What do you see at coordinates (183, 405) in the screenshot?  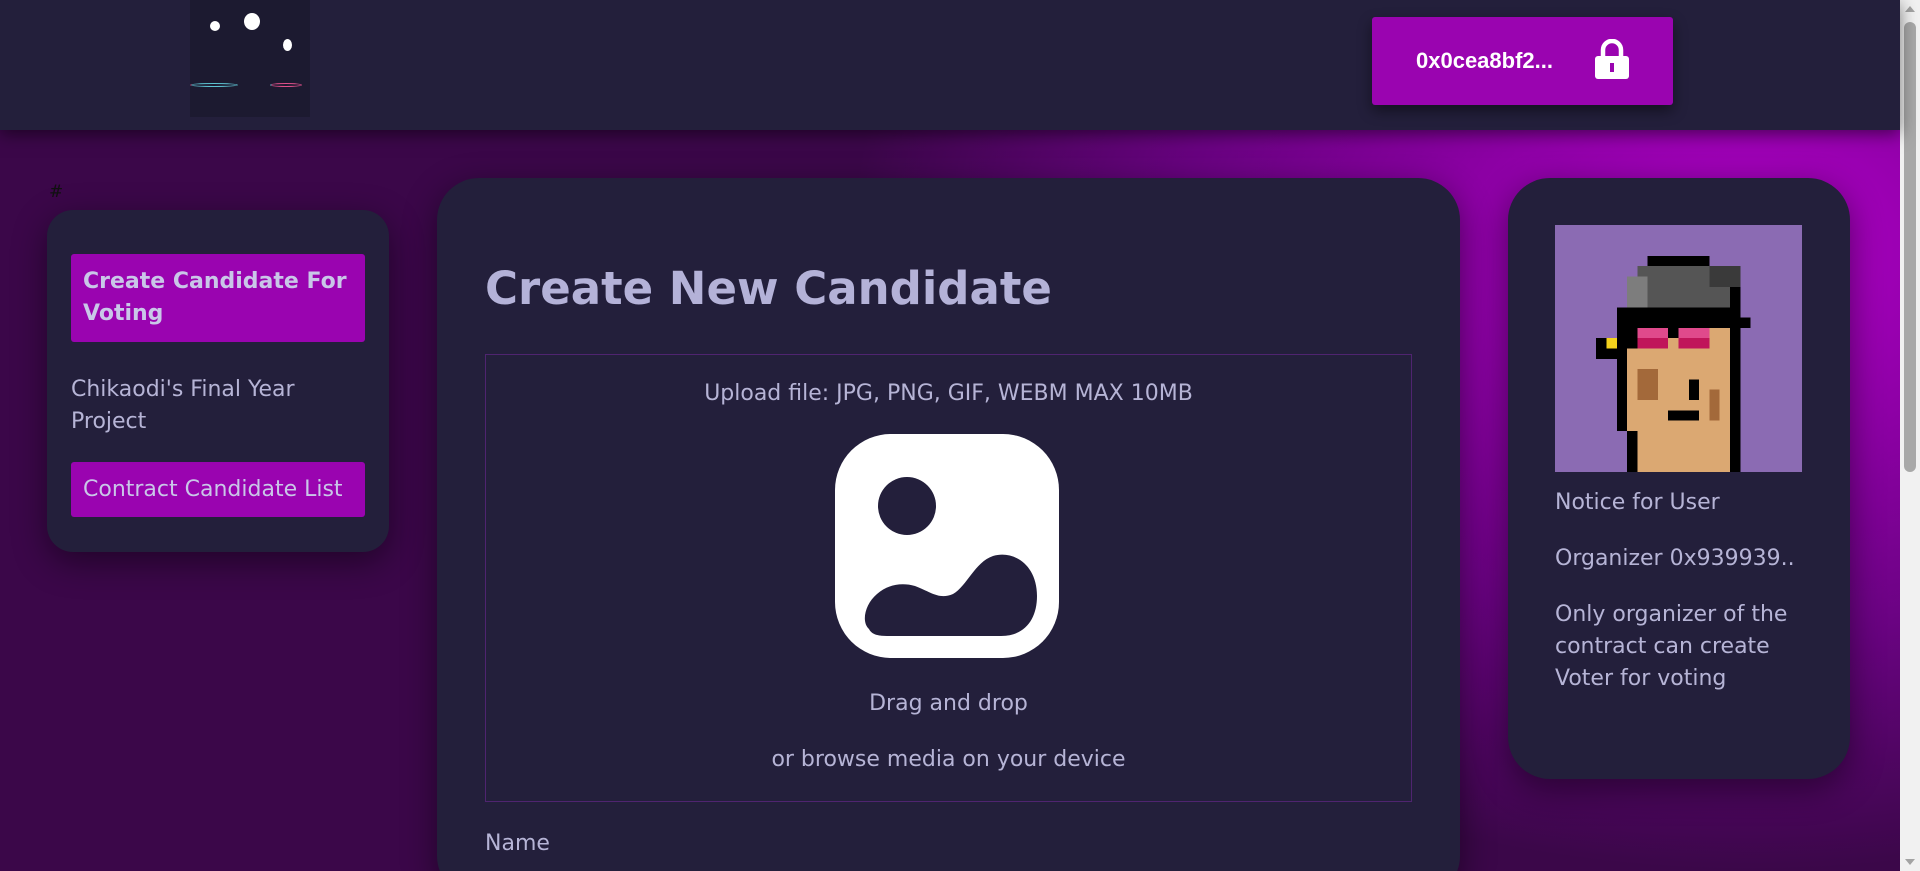 I see `project-name: Chikaodi's Final Year Project` at bounding box center [183, 405].